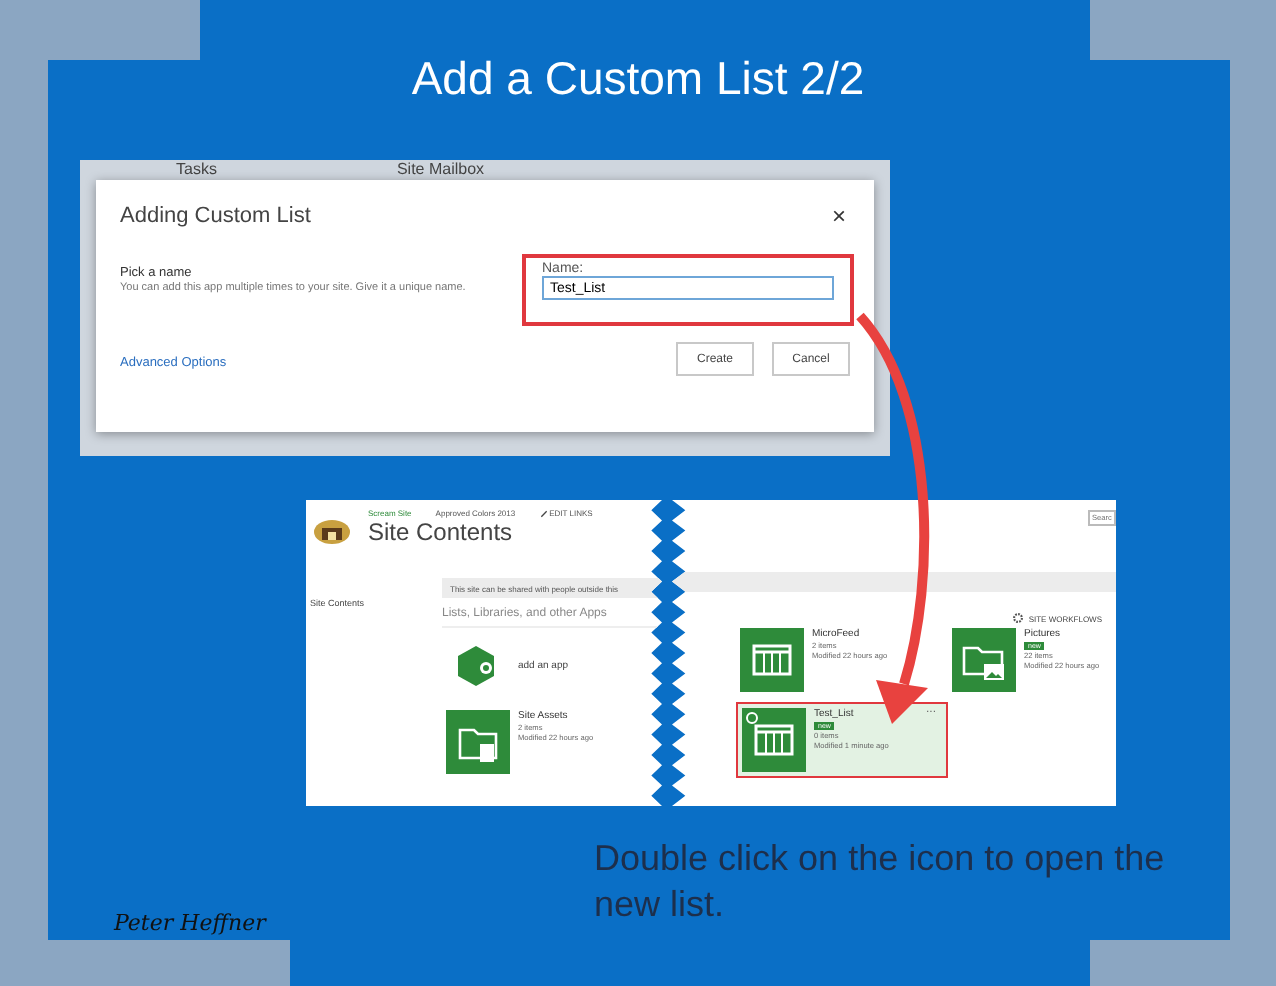  What do you see at coordinates (838, 216) in the screenshot?
I see `close-button: ×` at bounding box center [838, 216].